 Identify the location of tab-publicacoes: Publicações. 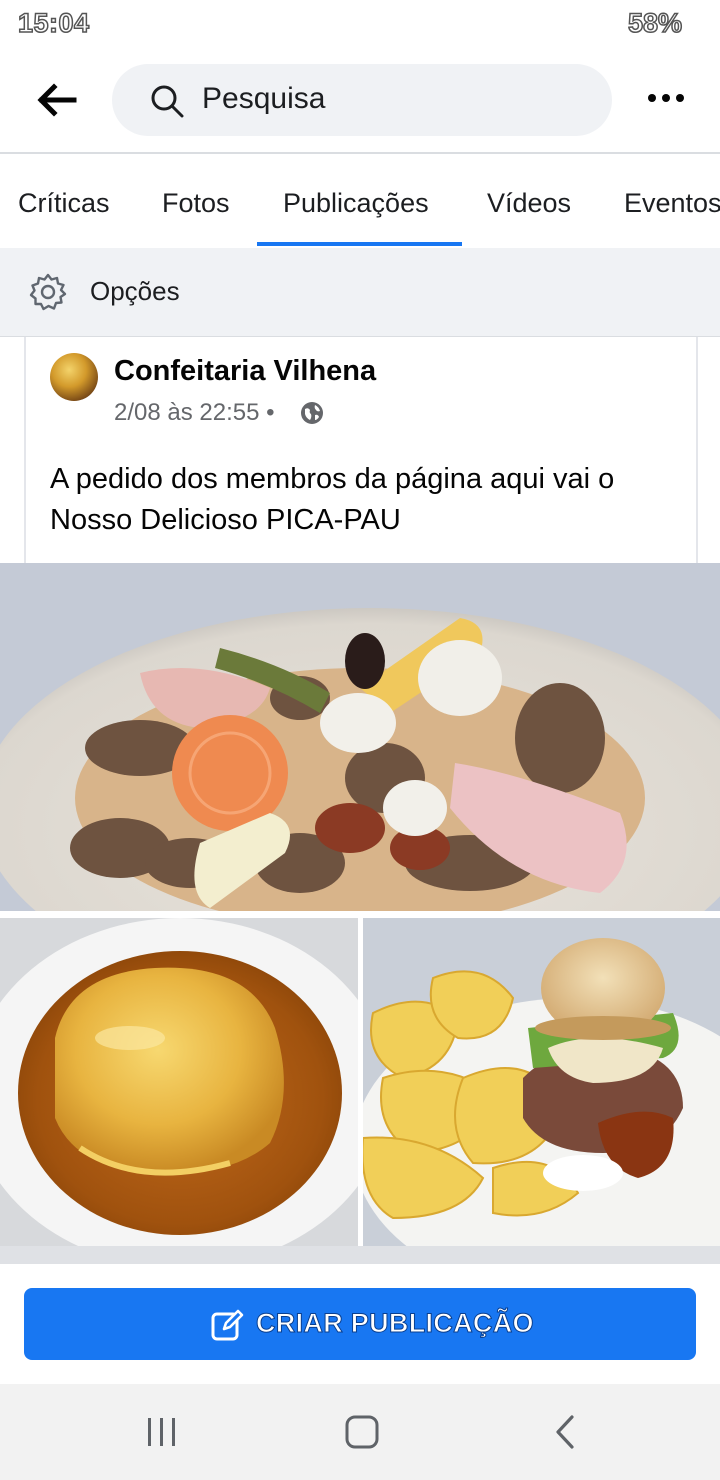
(356, 203).